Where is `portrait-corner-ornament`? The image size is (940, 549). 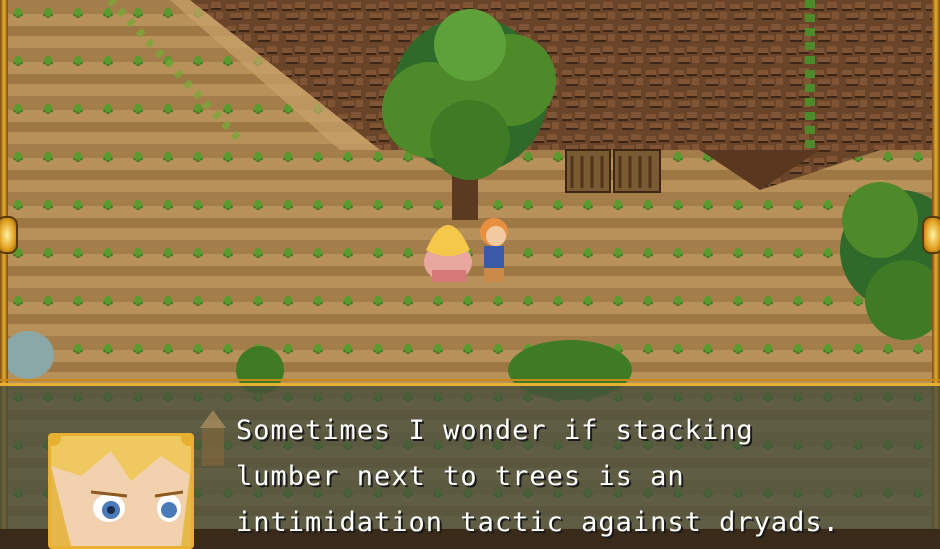
portrait-corner-ornament is located at coordinates (186, 441).